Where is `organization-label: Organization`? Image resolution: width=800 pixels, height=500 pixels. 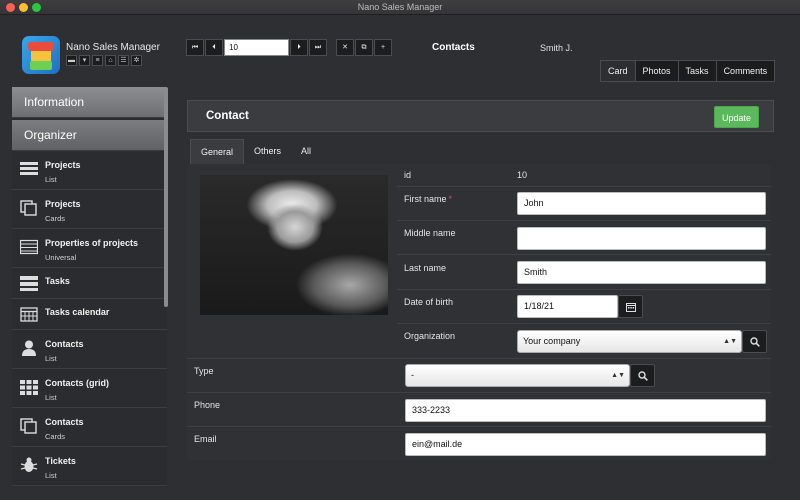 organization-label: Organization is located at coordinates (430, 336).